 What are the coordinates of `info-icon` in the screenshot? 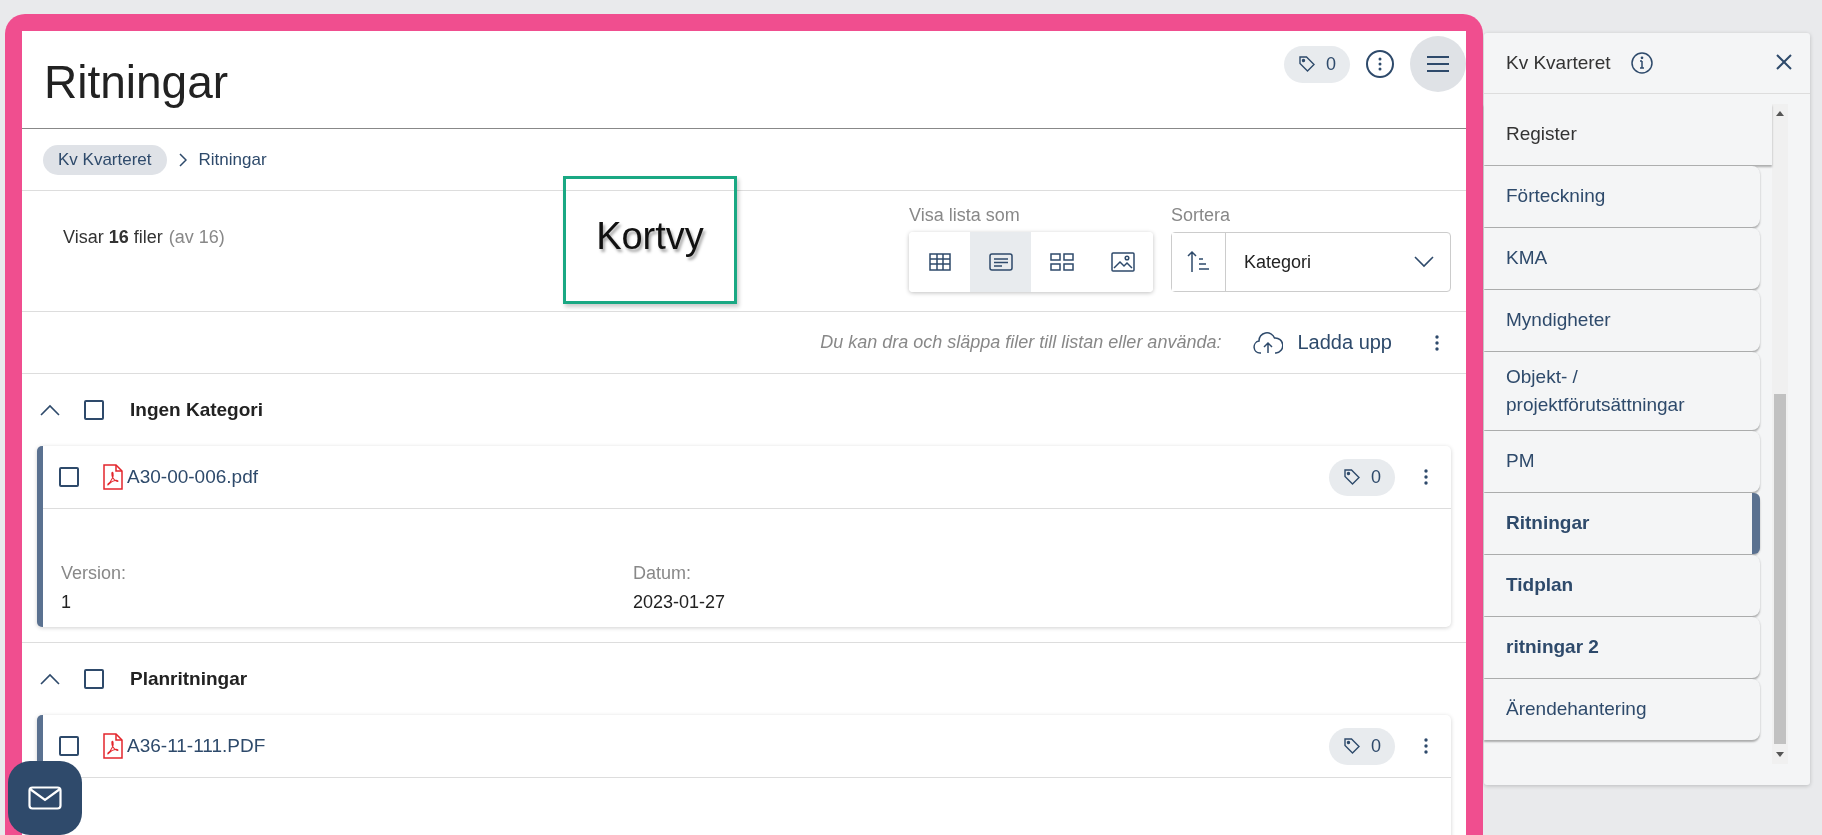 It's located at (1641, 63).